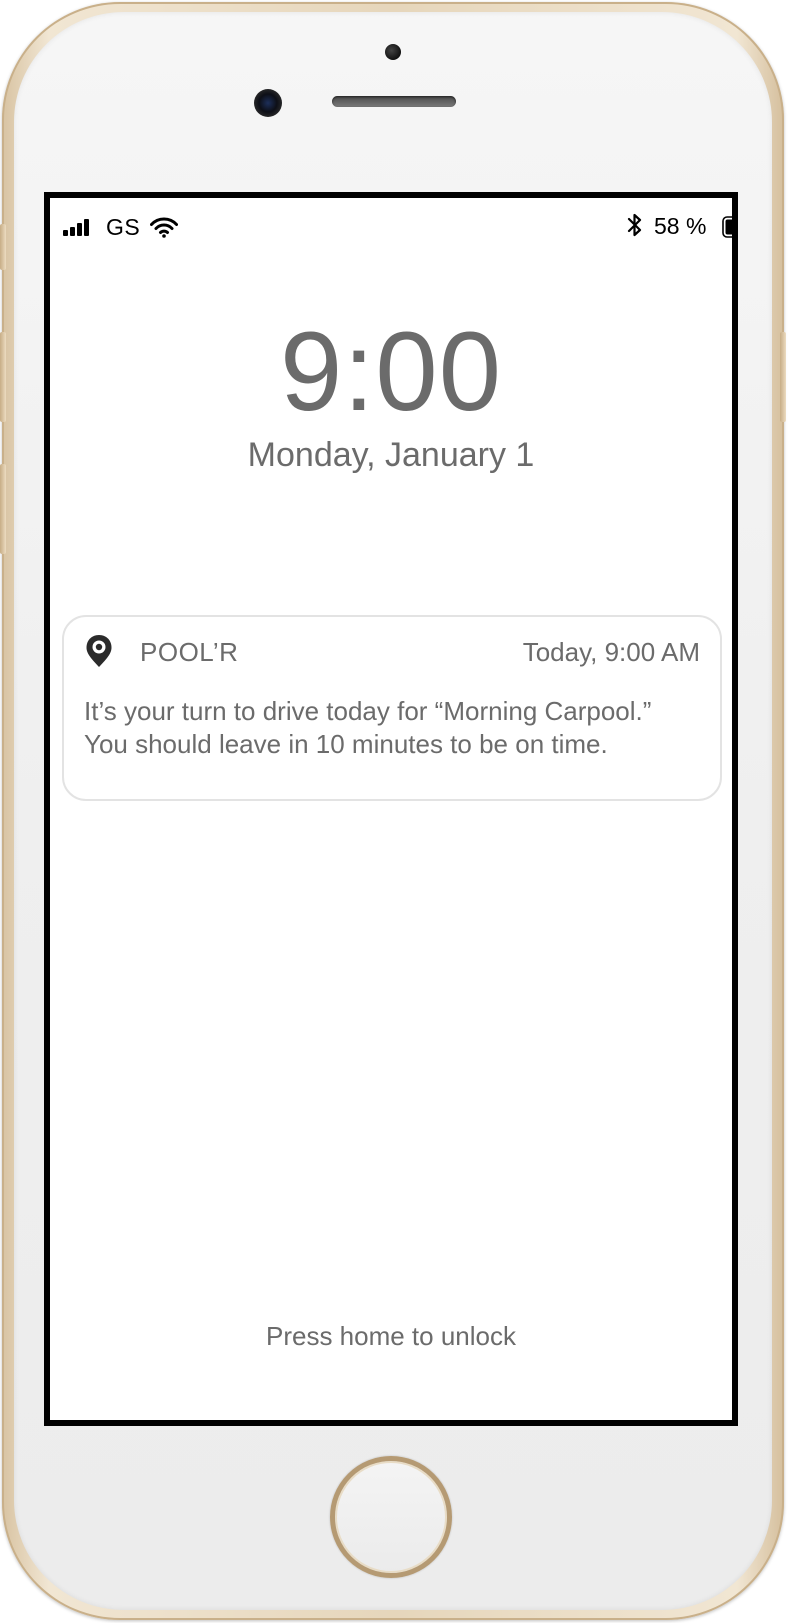  What do you see at coordinates (164, 227) in the screenshot?
I see `wifi-icon` at bounding box center [164, 227].